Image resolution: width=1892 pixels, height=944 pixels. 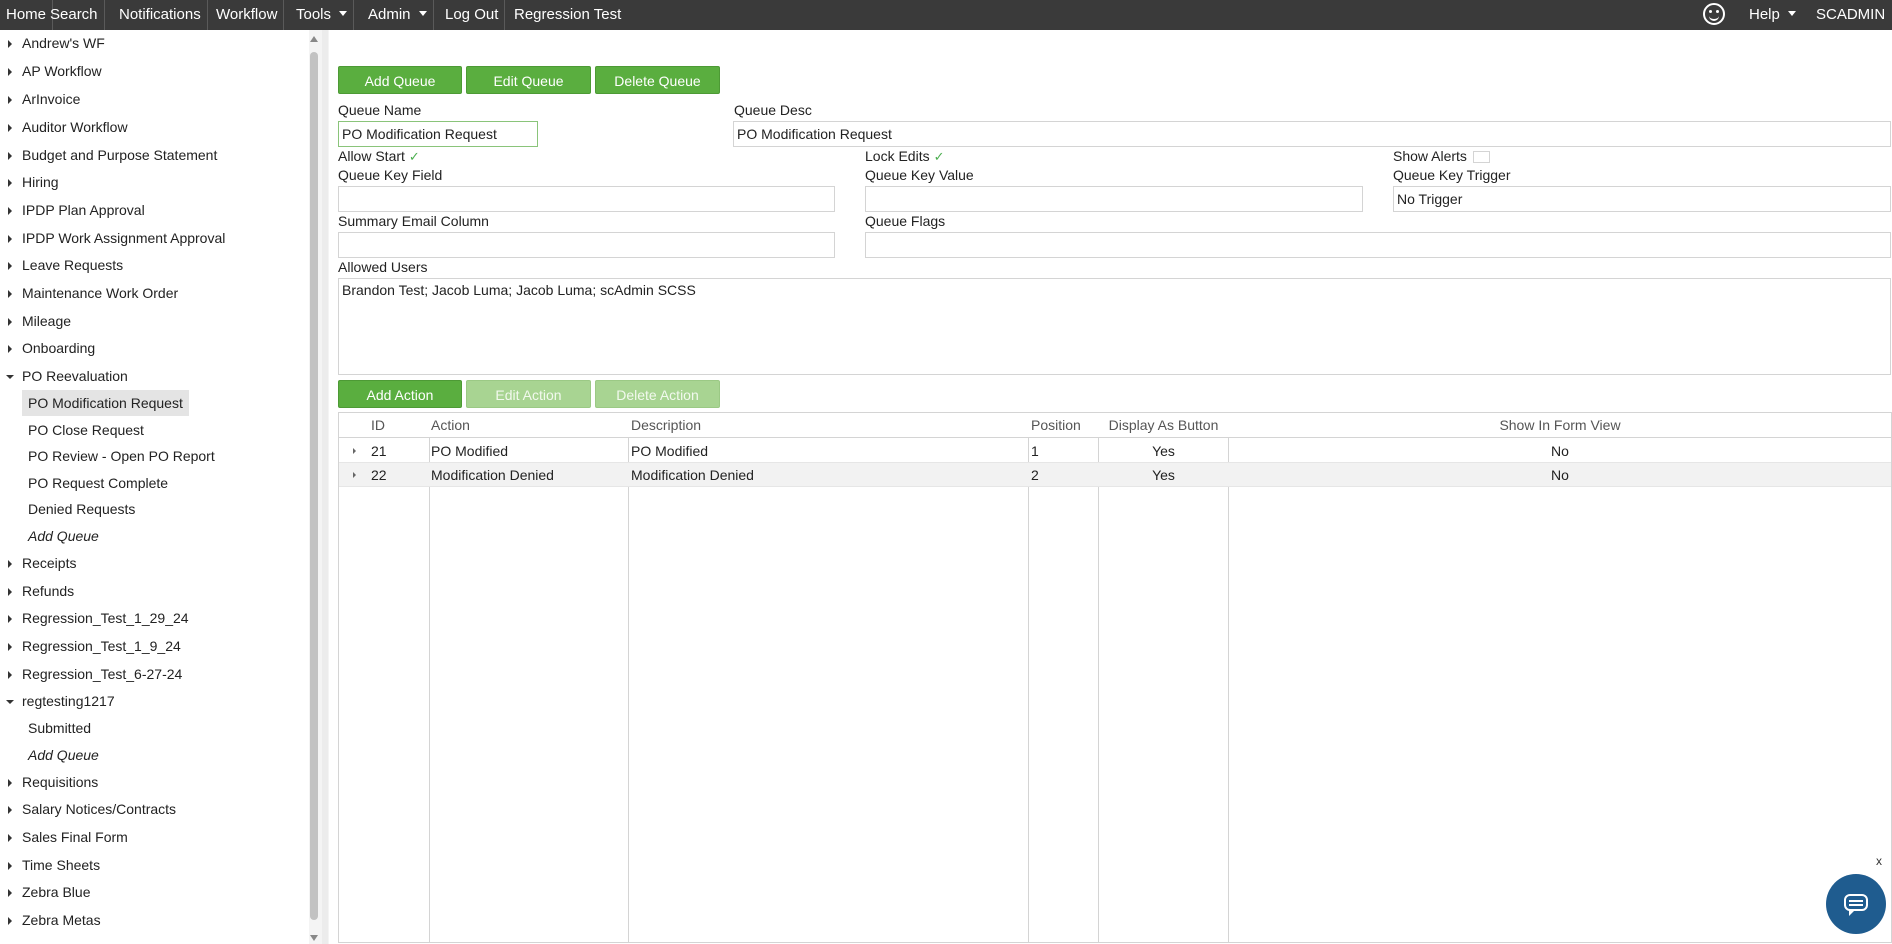 What do you see at coordinates (586, 199) in the screenshot?
I see `queue-key-field-input` at bounding box center [586, 199].